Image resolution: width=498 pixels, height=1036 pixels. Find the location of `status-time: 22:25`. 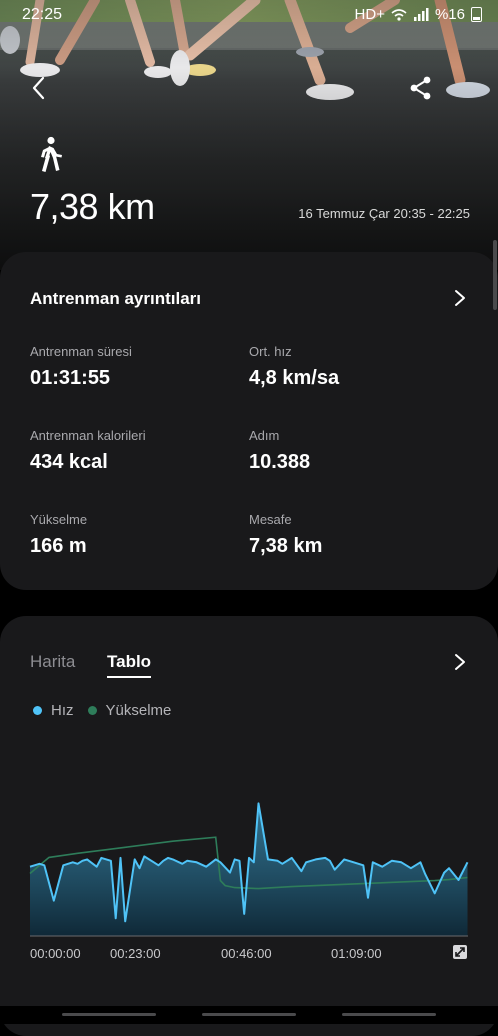

status-time: 22:25 is located at coordinates (42, 14).